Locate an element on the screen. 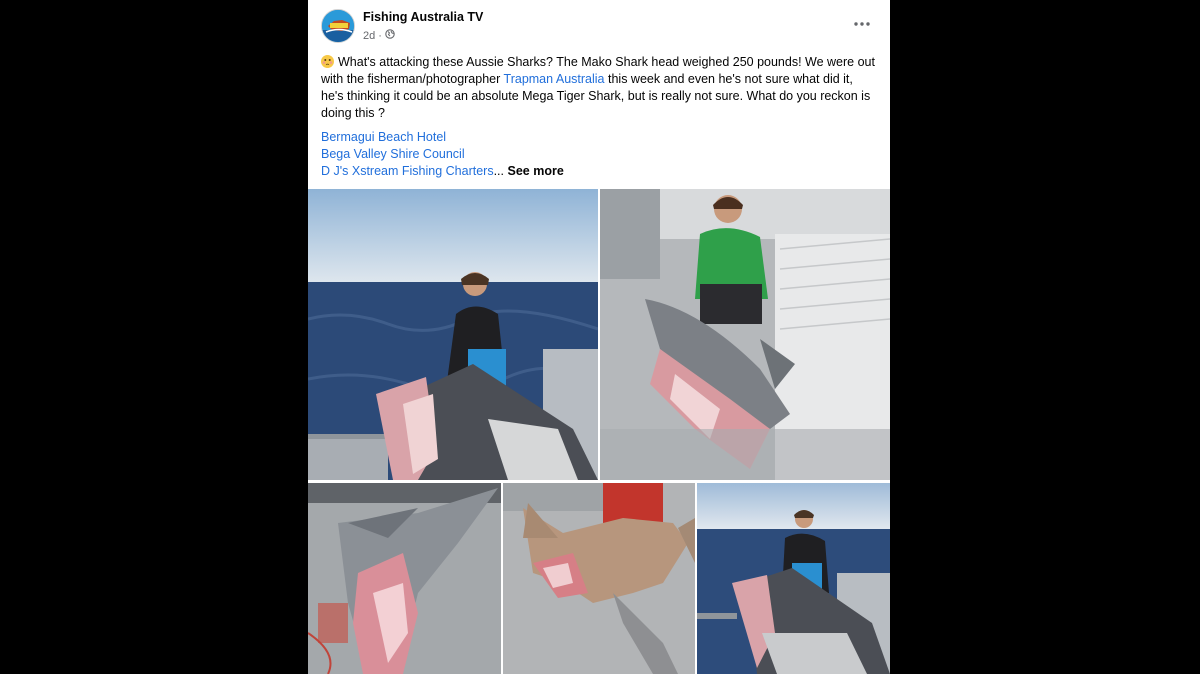 The height and width of the screenshot is (674, 1200). globe-icon is located at coordinates (390, 35).